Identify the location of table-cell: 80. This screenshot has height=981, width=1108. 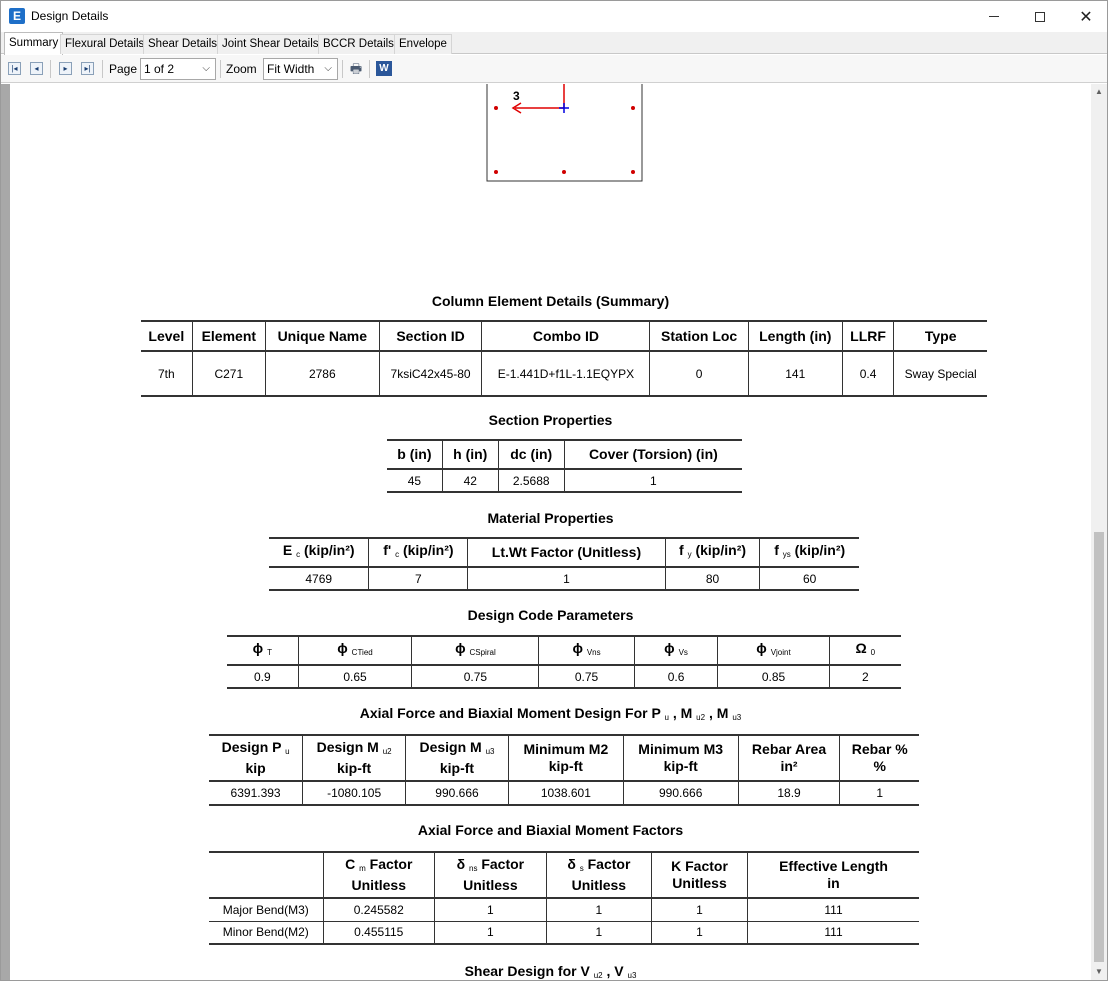
(712, 579).